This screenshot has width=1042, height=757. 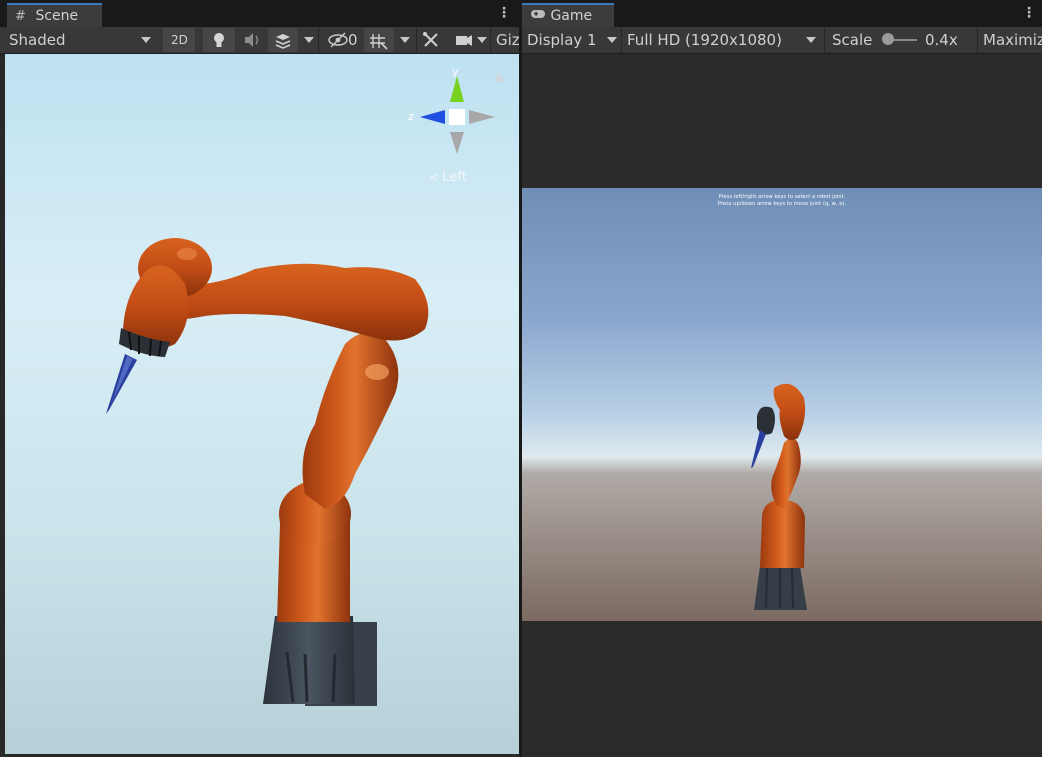 I want to click on tab-scene-label: Scene, so click(x=57, y=16).